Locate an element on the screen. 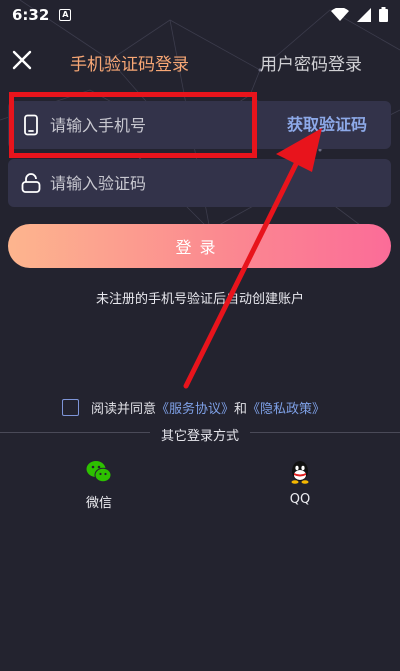 The width and height of the screenshot is (400, 671). wechat-login-button: 微信 is located at coordinates (99, 484).